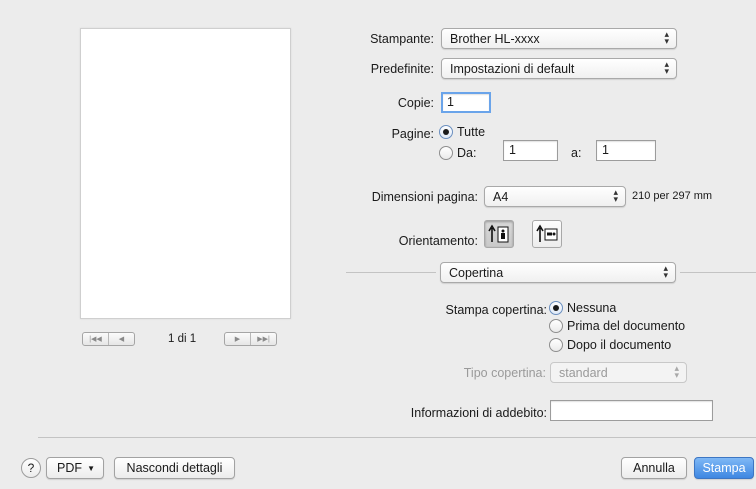 The height and width of the screenshot is (489, 756). I want to click on paper-size-value: A4, so click(501, 196).